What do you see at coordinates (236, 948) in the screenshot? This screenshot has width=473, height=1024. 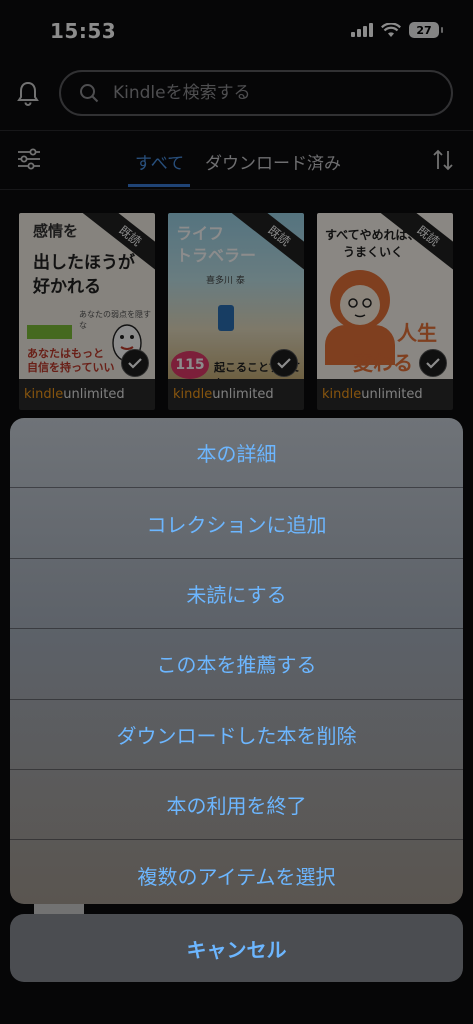 I see `cancel-button: キャンセル` at bounding box center [236, 948].